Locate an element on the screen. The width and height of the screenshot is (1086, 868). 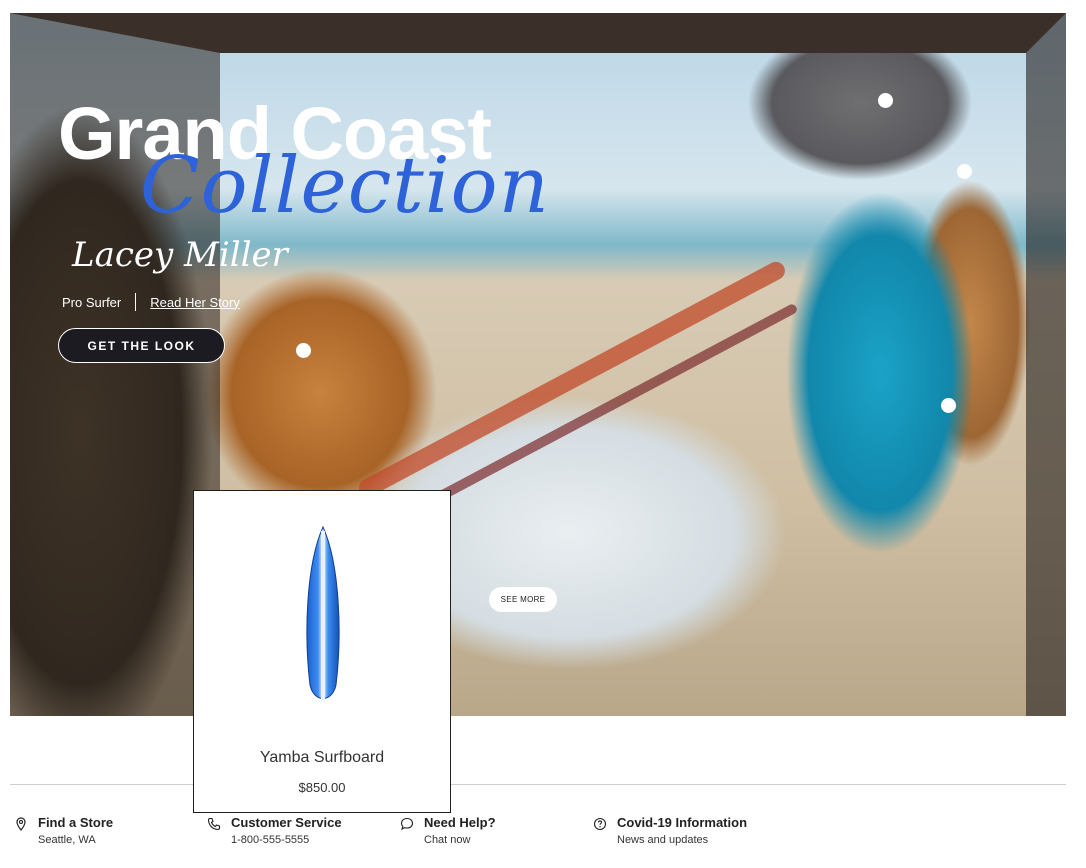
need-help-link: Need Help? Chat now is located at coordinates (448, 830).